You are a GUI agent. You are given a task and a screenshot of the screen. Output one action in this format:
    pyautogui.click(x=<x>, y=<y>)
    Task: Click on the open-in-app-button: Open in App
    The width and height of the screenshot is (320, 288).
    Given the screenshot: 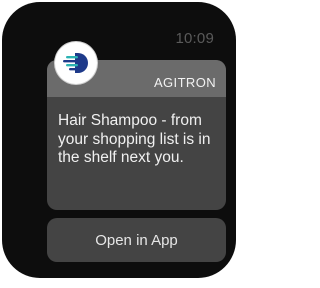 What is the action you would take?
    pyautogui.click(x=136, y=240)
    